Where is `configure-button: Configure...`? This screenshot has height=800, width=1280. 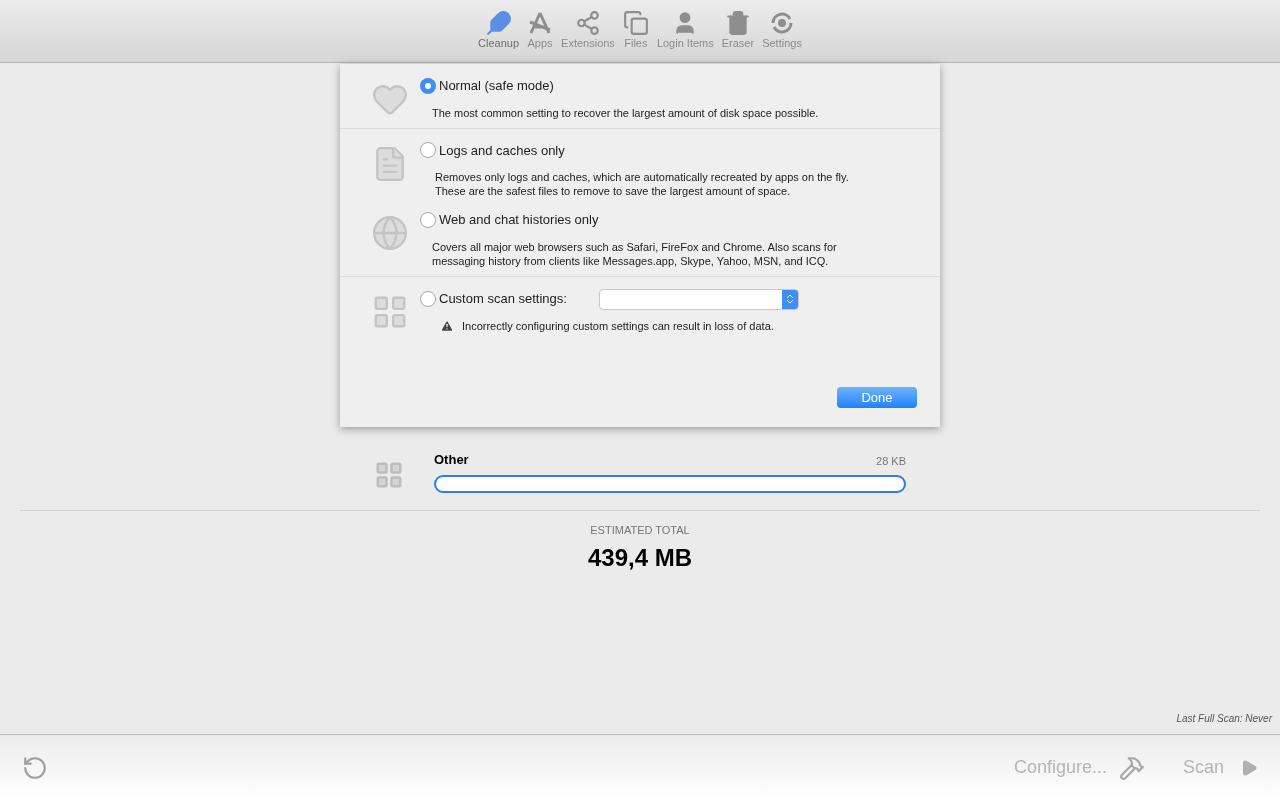
configure-button: Configure... is located at coordinates (1079, 767).